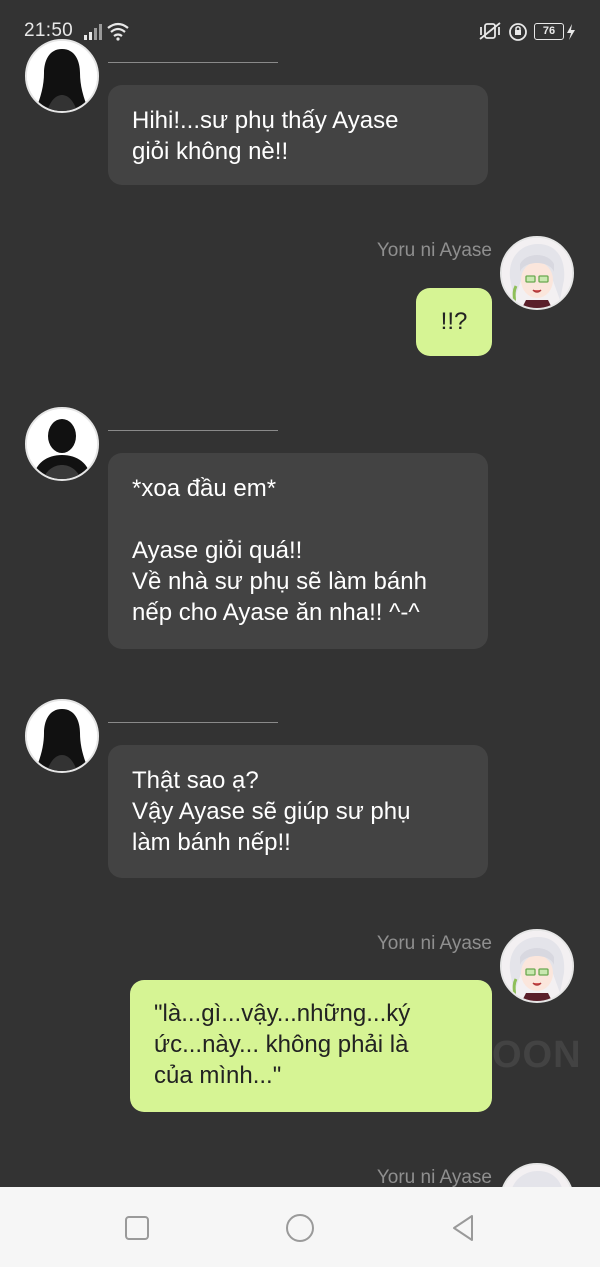 Image resolution: width=600 pixels, height=1267 pixels. I want to click on watermark: OON, so click(537, 1055).